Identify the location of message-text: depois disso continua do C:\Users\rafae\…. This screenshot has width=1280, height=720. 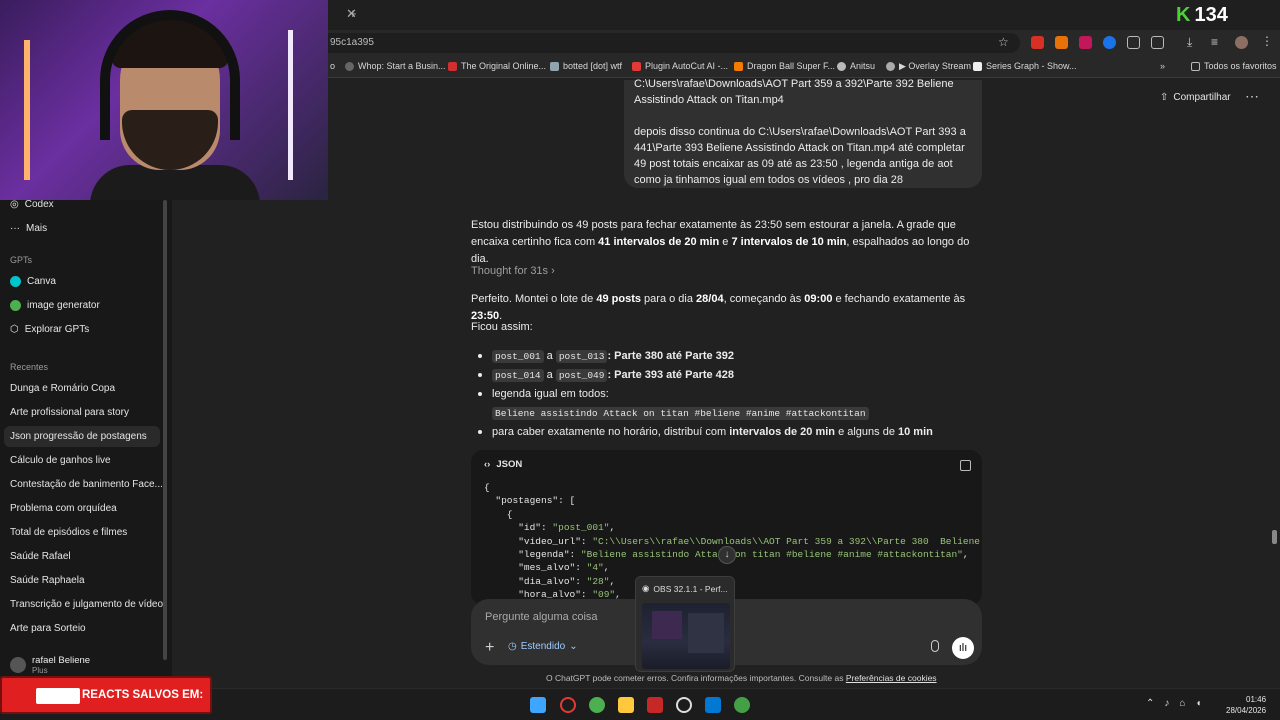
(800, 156).